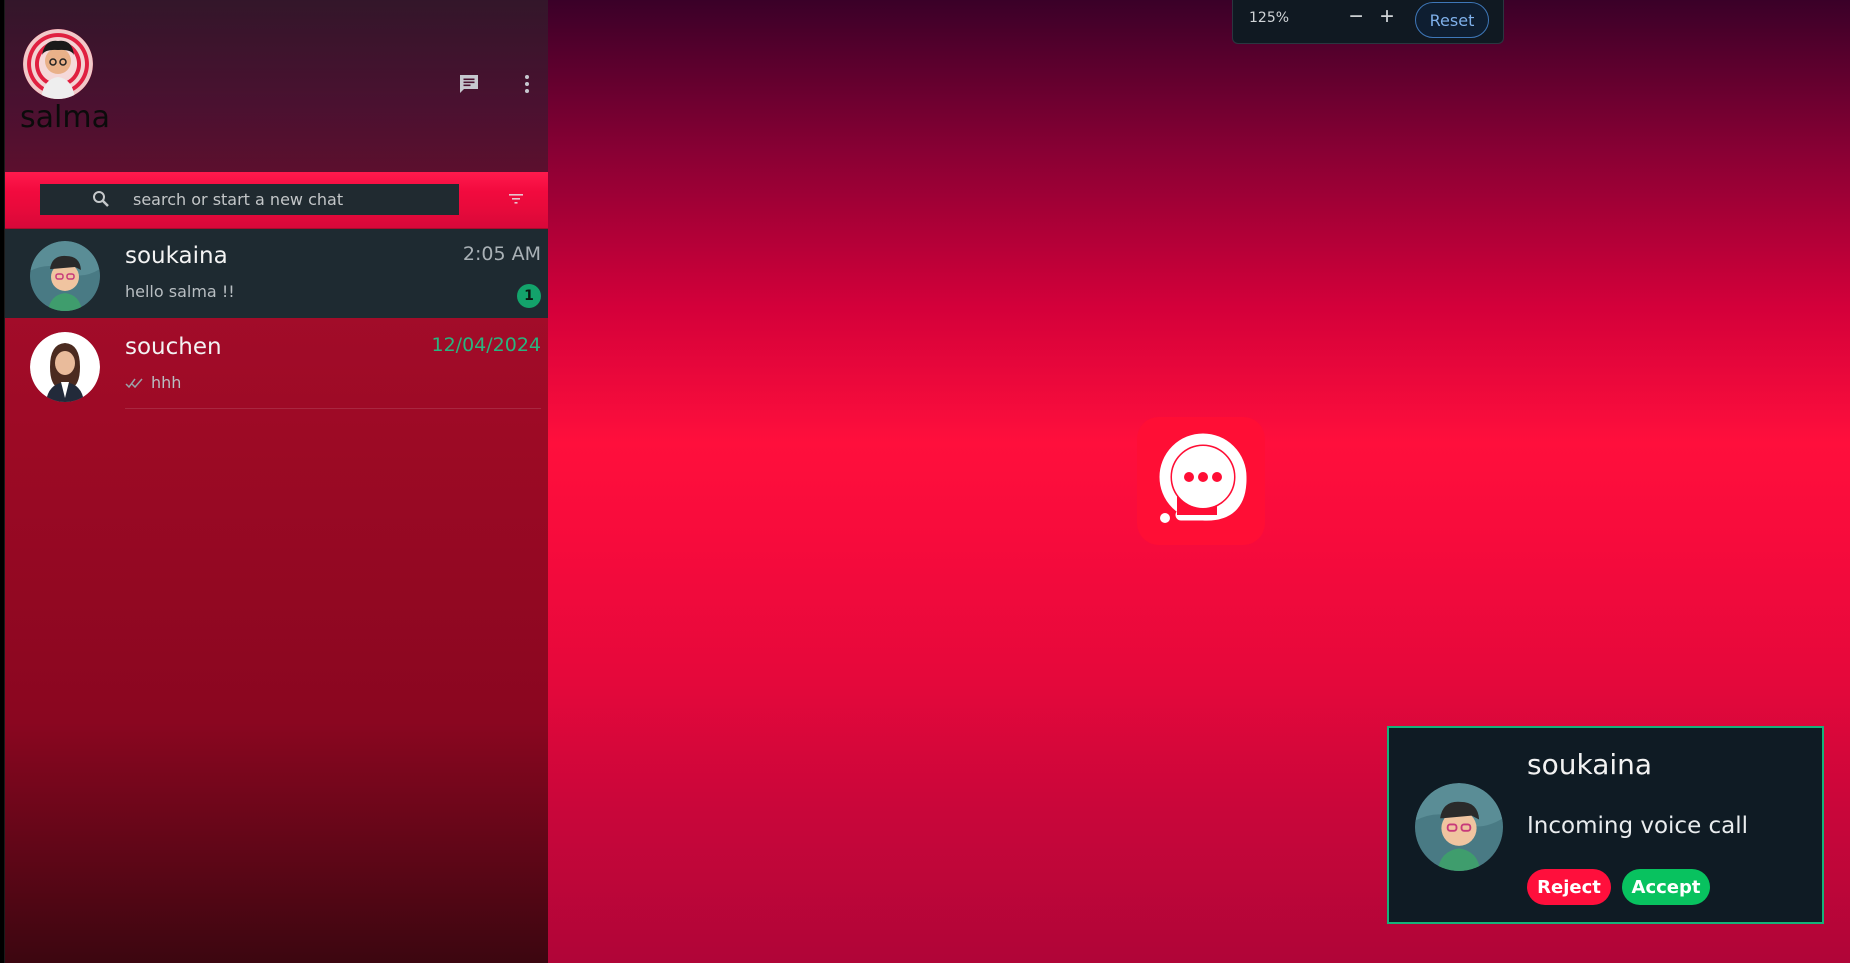  Describe the element at coordinates (58, 69) in the screenshot. I see `self-avatar-illustration` at that location.